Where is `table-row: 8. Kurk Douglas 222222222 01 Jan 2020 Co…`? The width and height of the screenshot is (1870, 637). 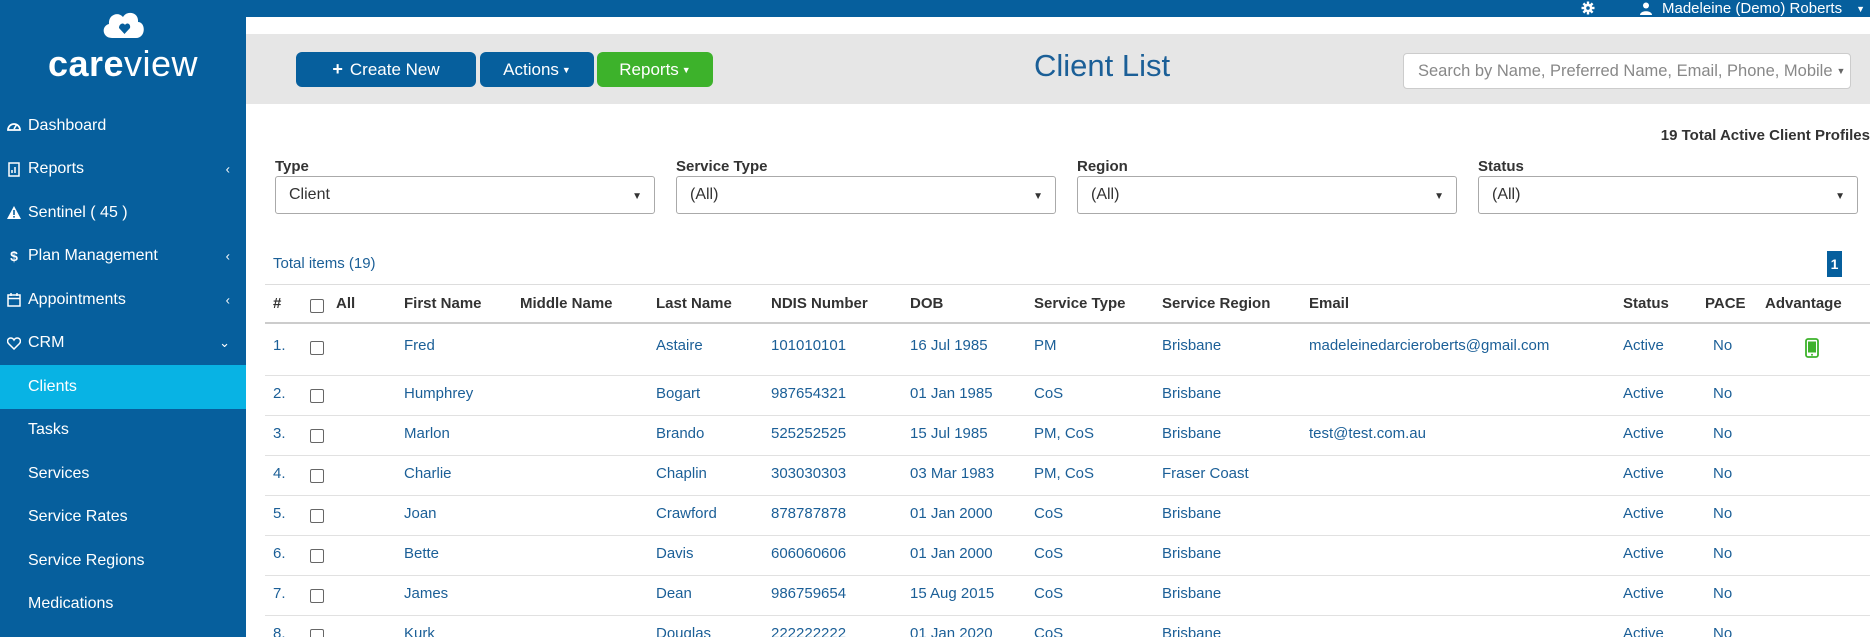
table-row: 8. Kurk Douglas 222222222 01 Jan 2020 Co… is located at coordinates (1067, 626).